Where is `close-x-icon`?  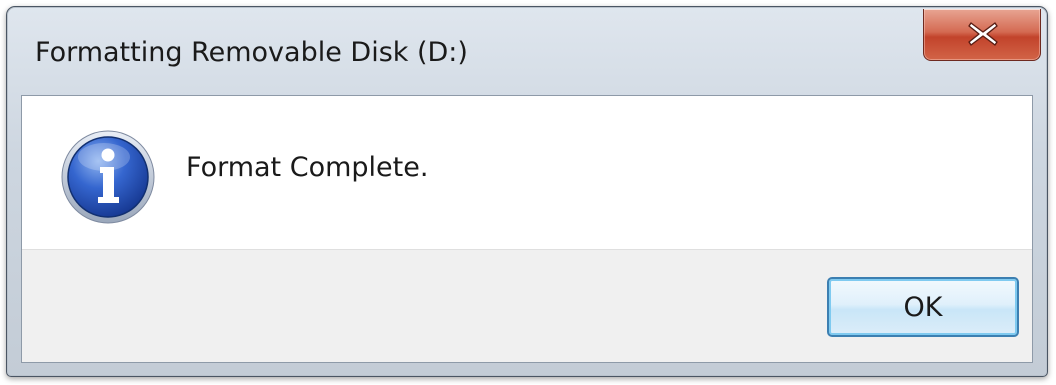
close-x-icon is located at coordinates (983, 34).